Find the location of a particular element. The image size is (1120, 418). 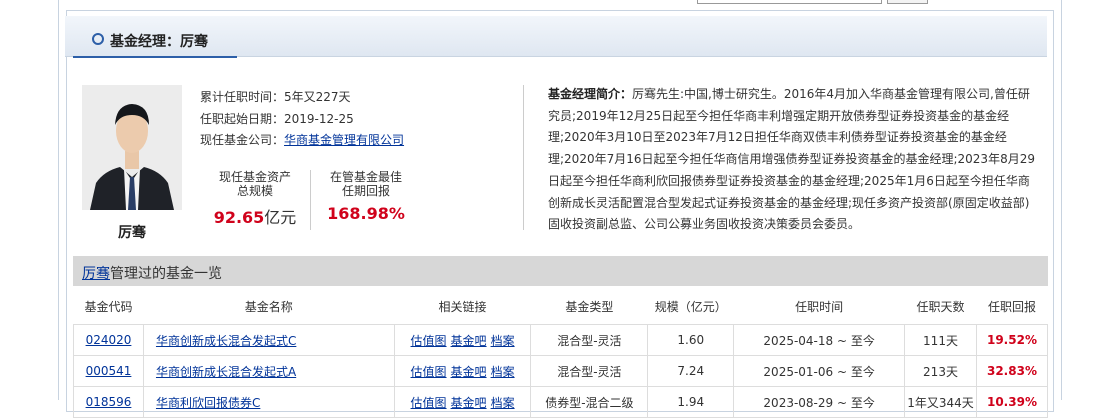

assets-label-line1: 现任基金资产 is located at coordinates (254, 177).